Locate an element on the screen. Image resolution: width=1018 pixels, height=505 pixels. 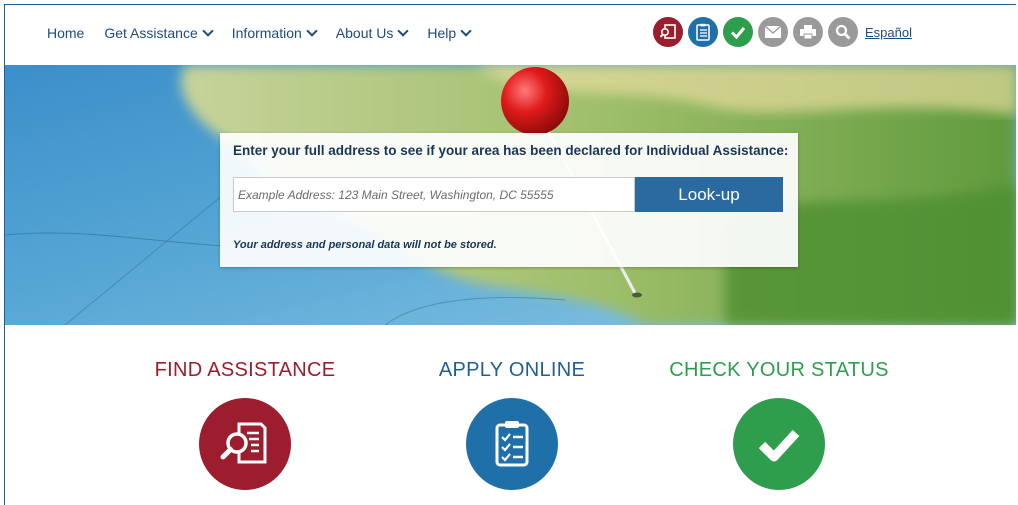
nav-item-label: Information is located at coordinates (266, 33).